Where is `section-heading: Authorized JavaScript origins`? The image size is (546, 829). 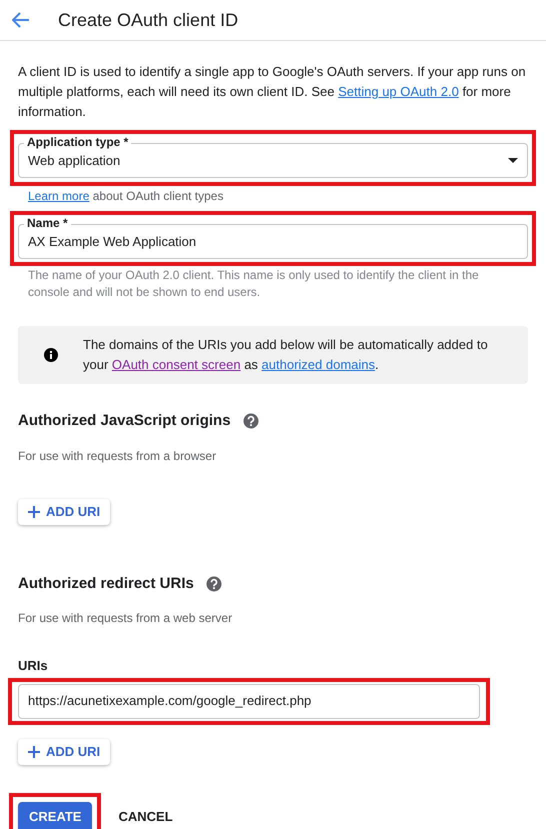 section-heading: Authorized JavaScript origins is located at coordinates (124, 421).